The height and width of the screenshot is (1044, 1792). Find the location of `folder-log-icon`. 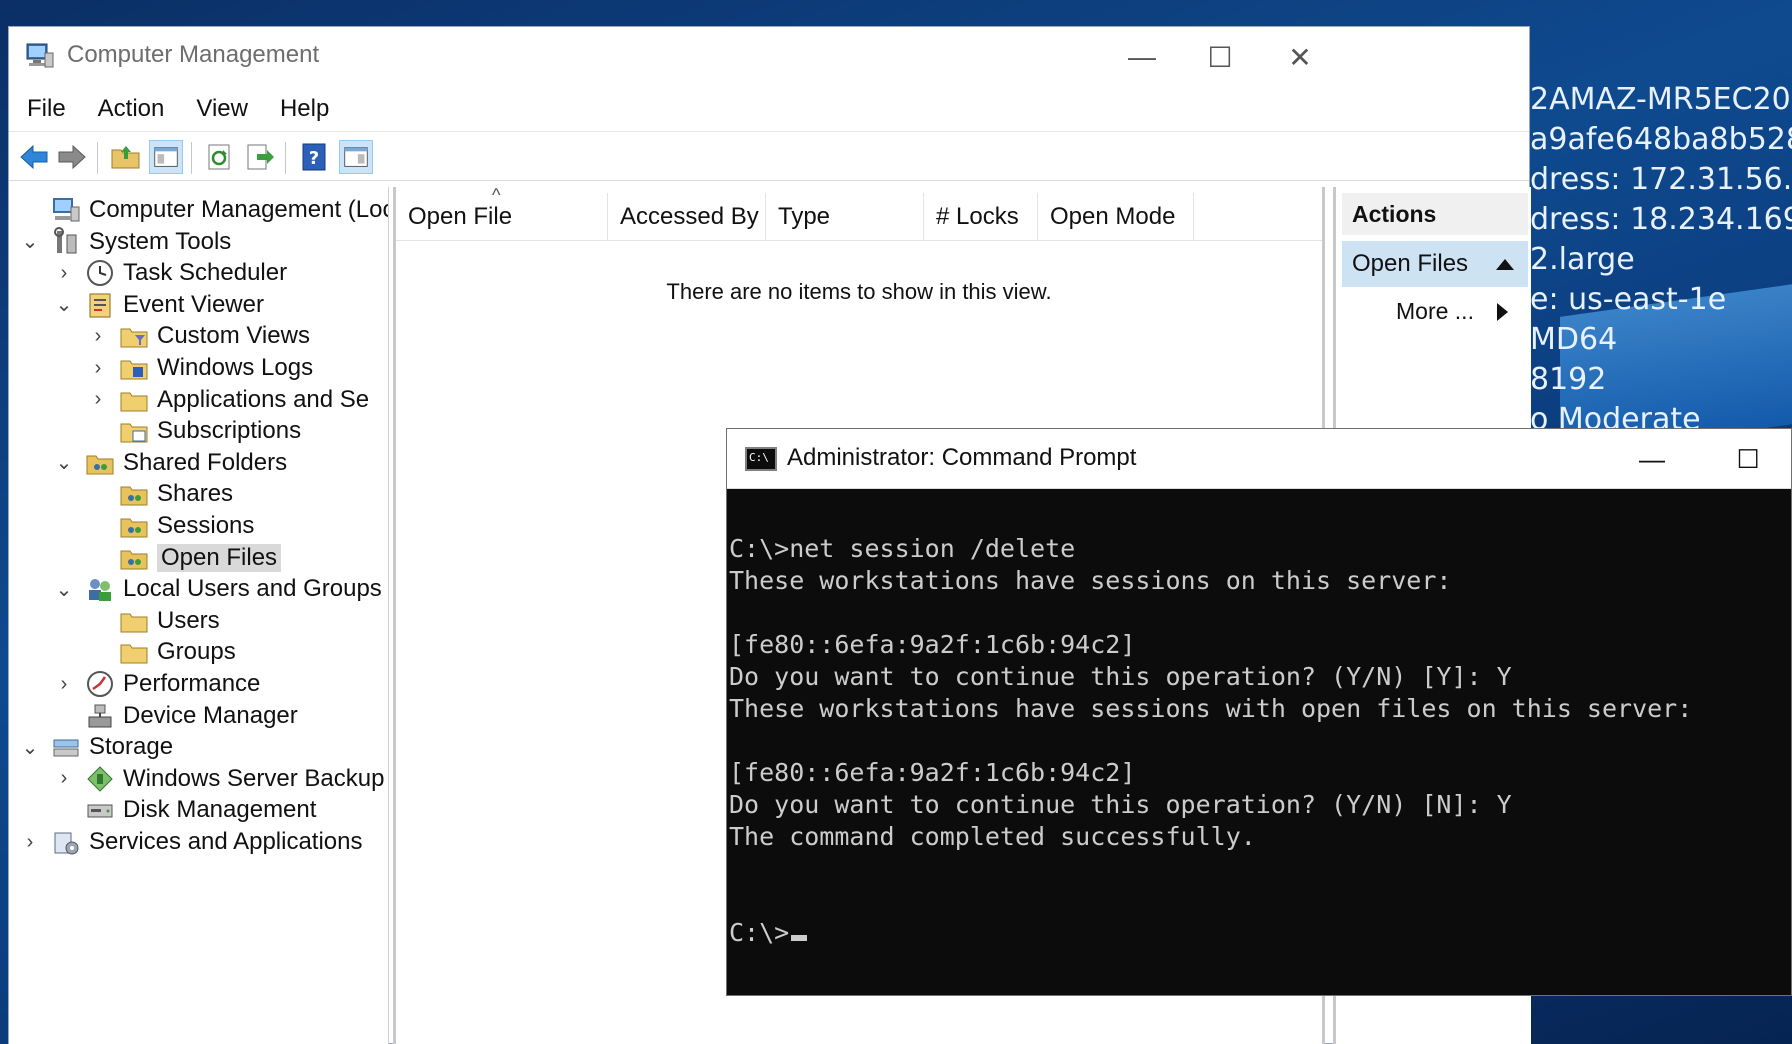

folder-log-icon is located at coordinates (134, 370).